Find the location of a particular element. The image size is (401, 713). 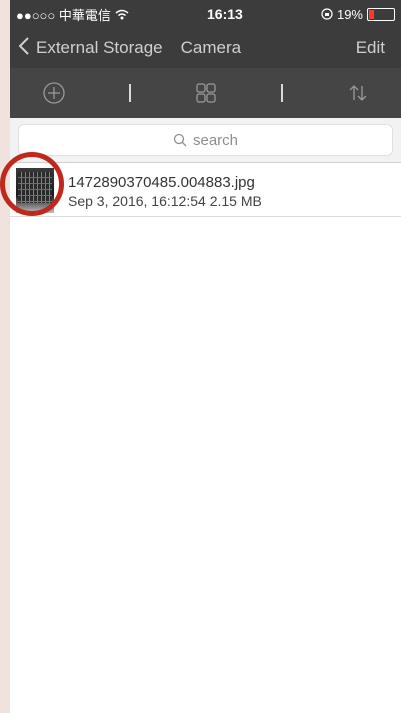

search-icon is located at coordinates (180, 140).